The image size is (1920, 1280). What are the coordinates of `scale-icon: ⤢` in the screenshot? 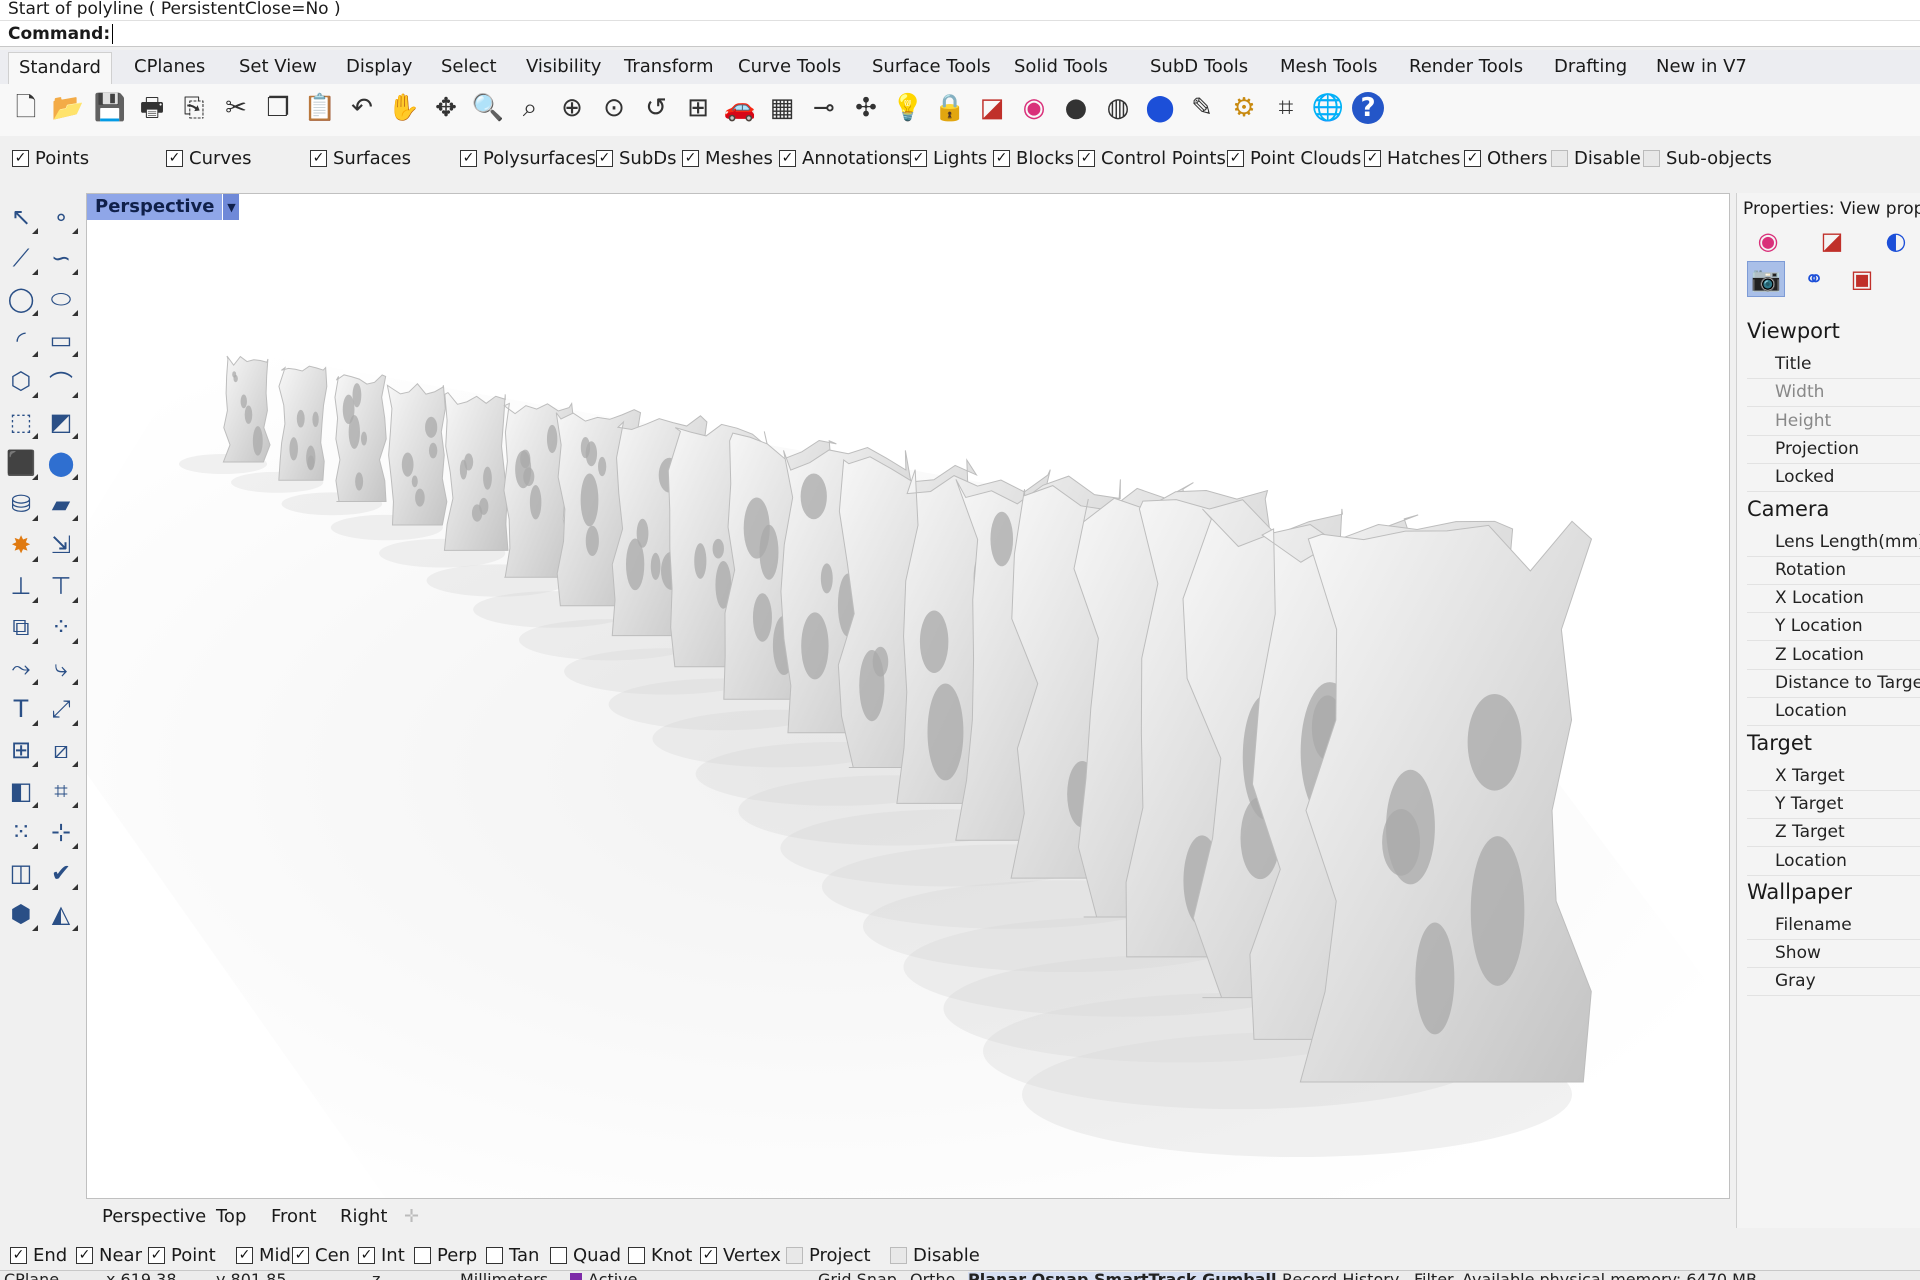 It's located at (61, 709).